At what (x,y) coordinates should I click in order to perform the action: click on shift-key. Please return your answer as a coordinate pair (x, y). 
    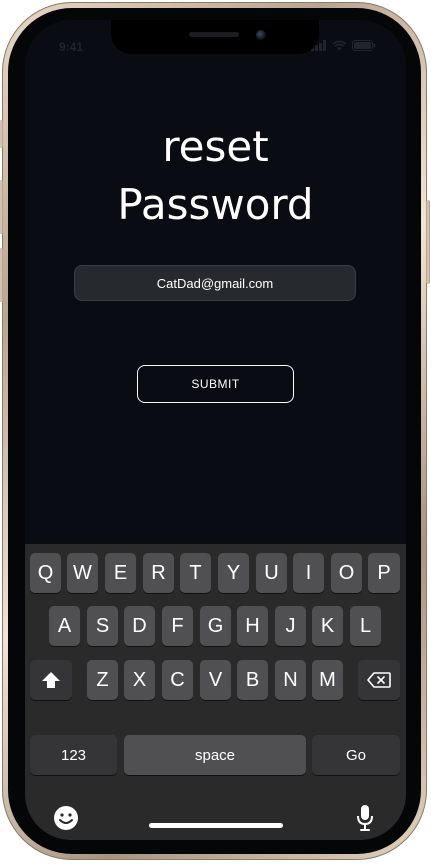
    Looking at the image, I should click on (51, 680).